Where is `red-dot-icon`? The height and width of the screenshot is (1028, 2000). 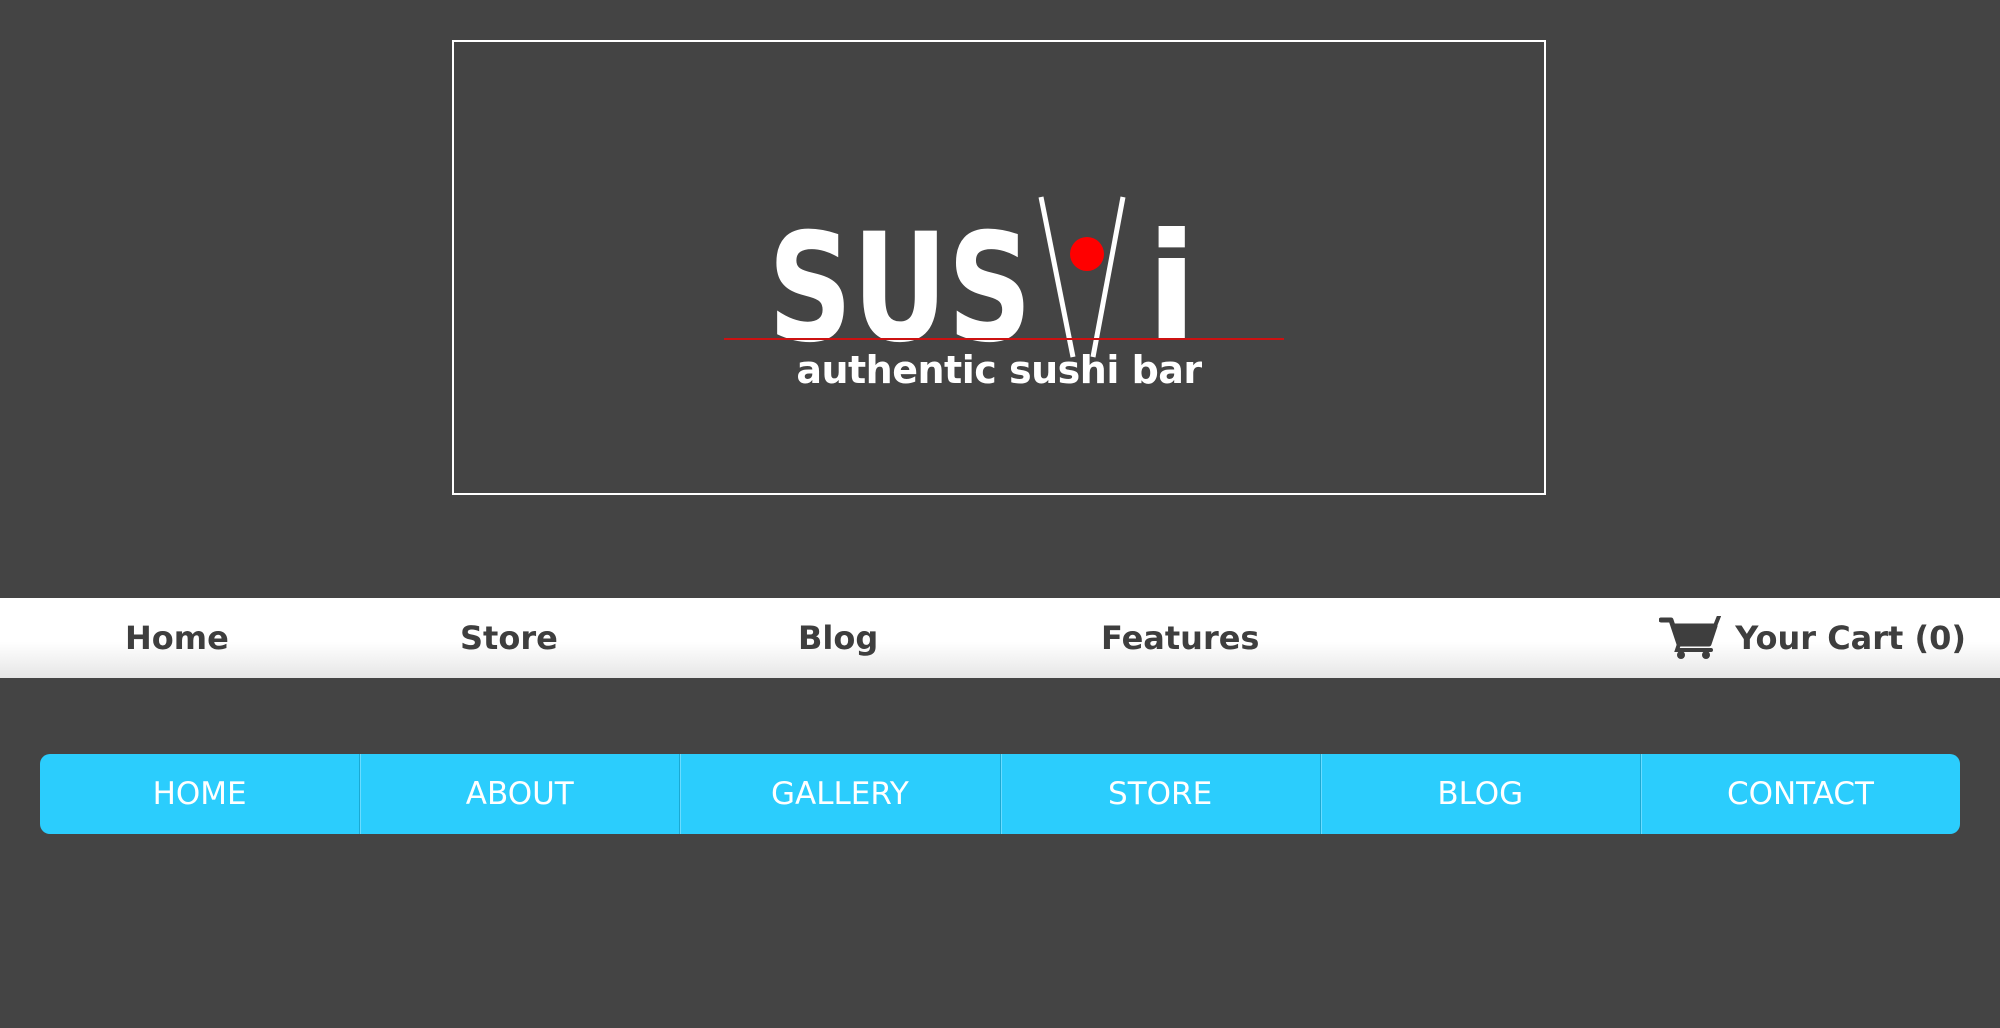
red-dot-icon is located at coordinates (1087, 254).